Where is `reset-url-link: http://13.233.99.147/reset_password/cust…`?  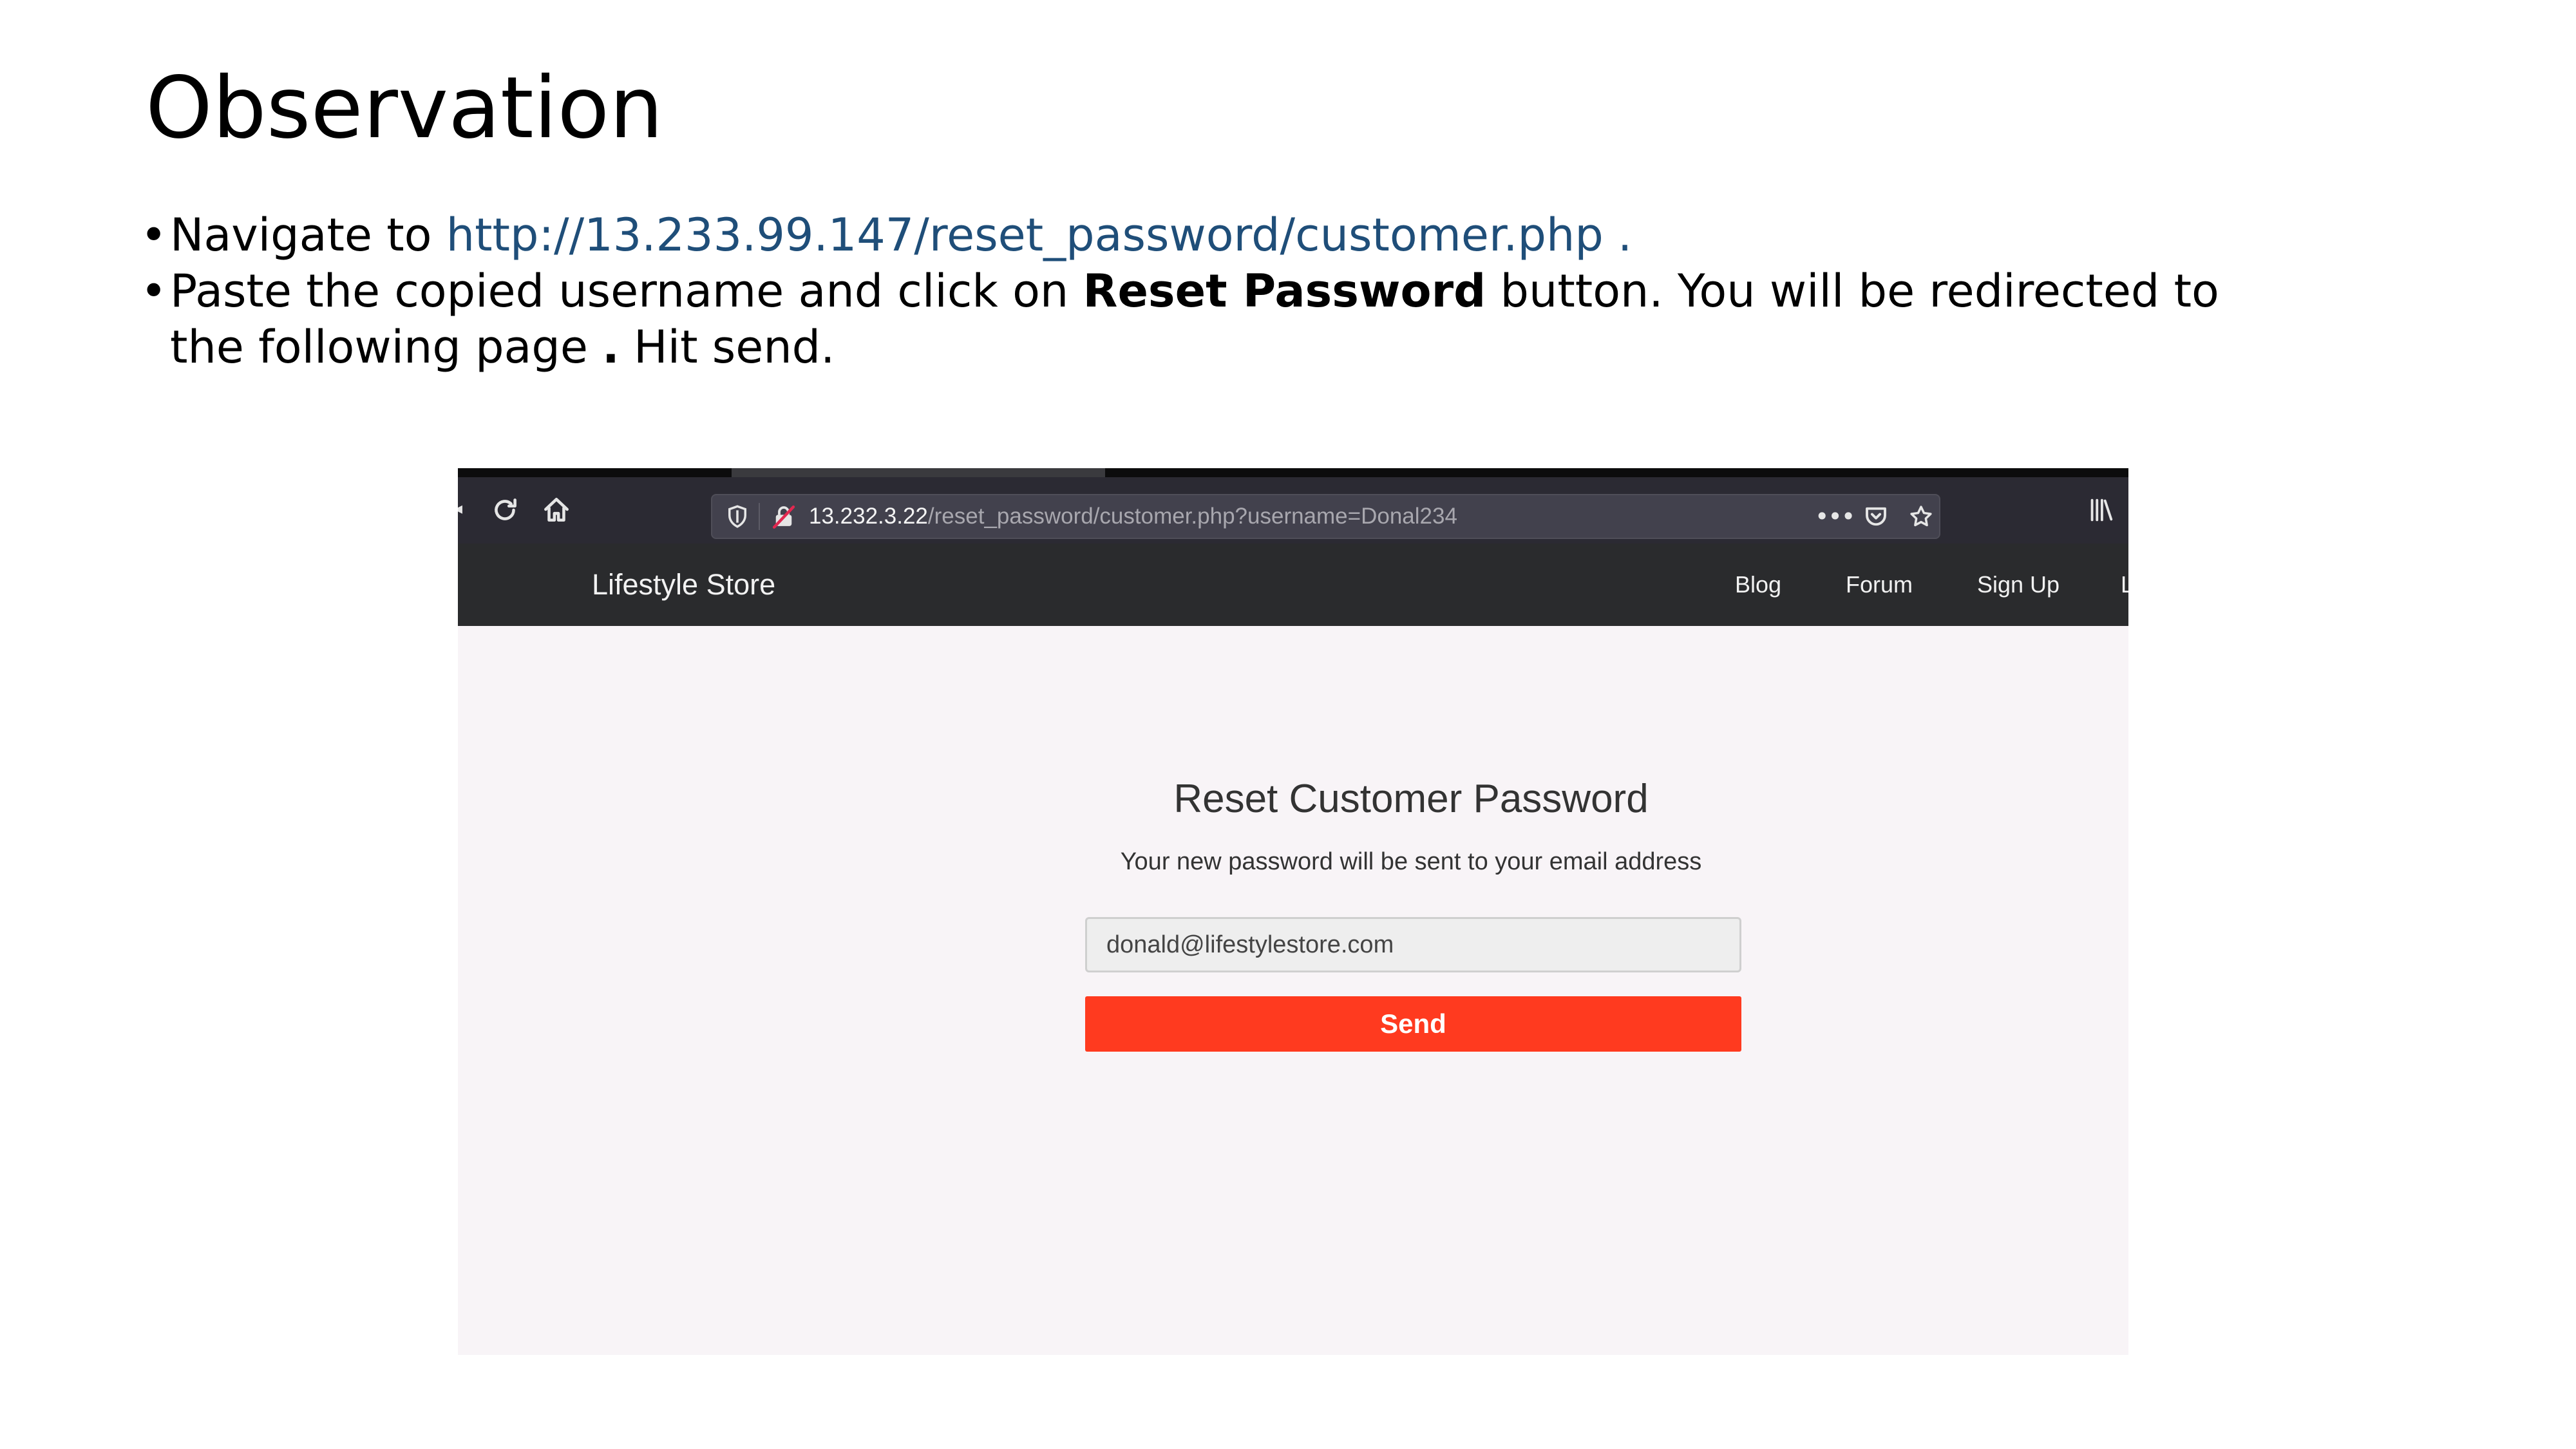 reset-url-link: http://13.233.99.147/reset_password/cust… is located at coordinates (1039, 235).